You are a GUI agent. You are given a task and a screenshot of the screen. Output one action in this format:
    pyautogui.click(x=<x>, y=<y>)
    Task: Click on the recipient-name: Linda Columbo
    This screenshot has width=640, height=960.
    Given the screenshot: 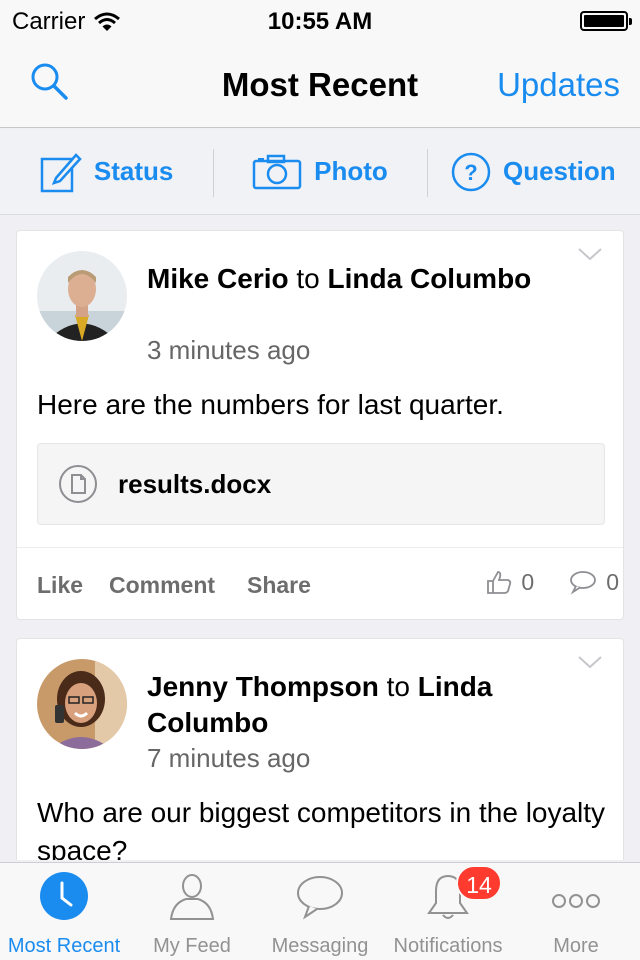 What is the action you would take?
    pyautogui.click(x=430, y=278)
    